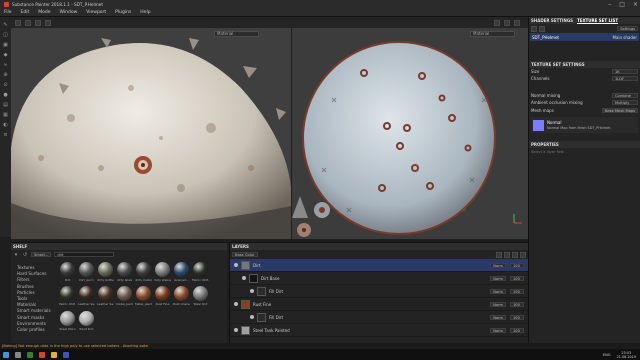 This screenshot has width=640, height=360. What do you see at coordinates (143, 273) in the screenshot?
I see `material-thumbnail: dirty metal` at bounding box center [143, 273].